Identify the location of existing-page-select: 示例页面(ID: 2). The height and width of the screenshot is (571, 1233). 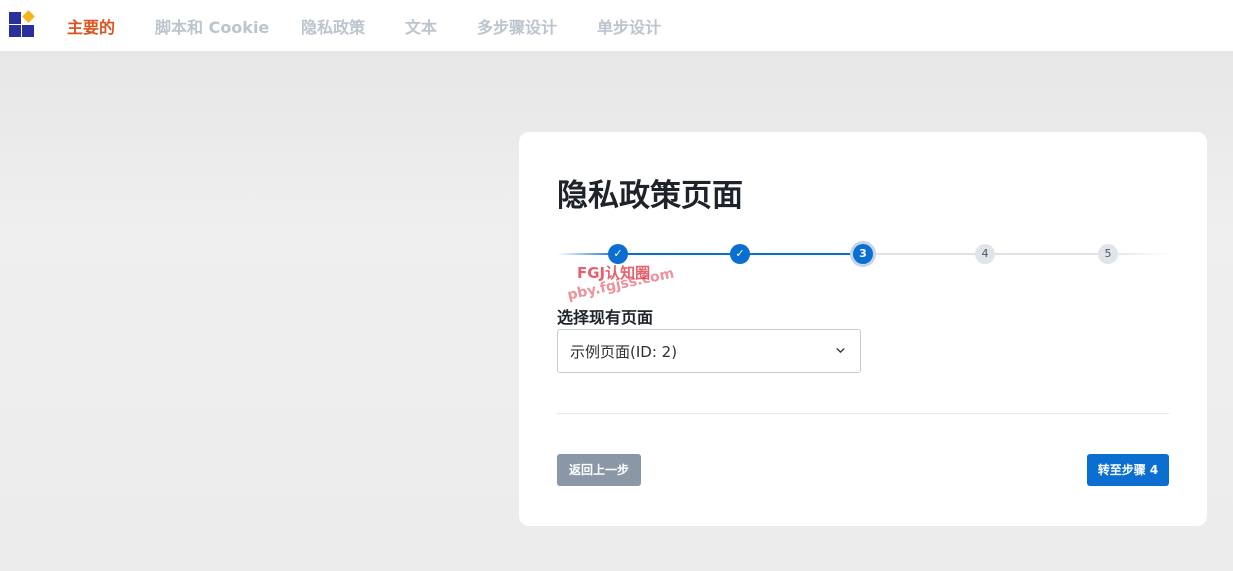
(709, 351).